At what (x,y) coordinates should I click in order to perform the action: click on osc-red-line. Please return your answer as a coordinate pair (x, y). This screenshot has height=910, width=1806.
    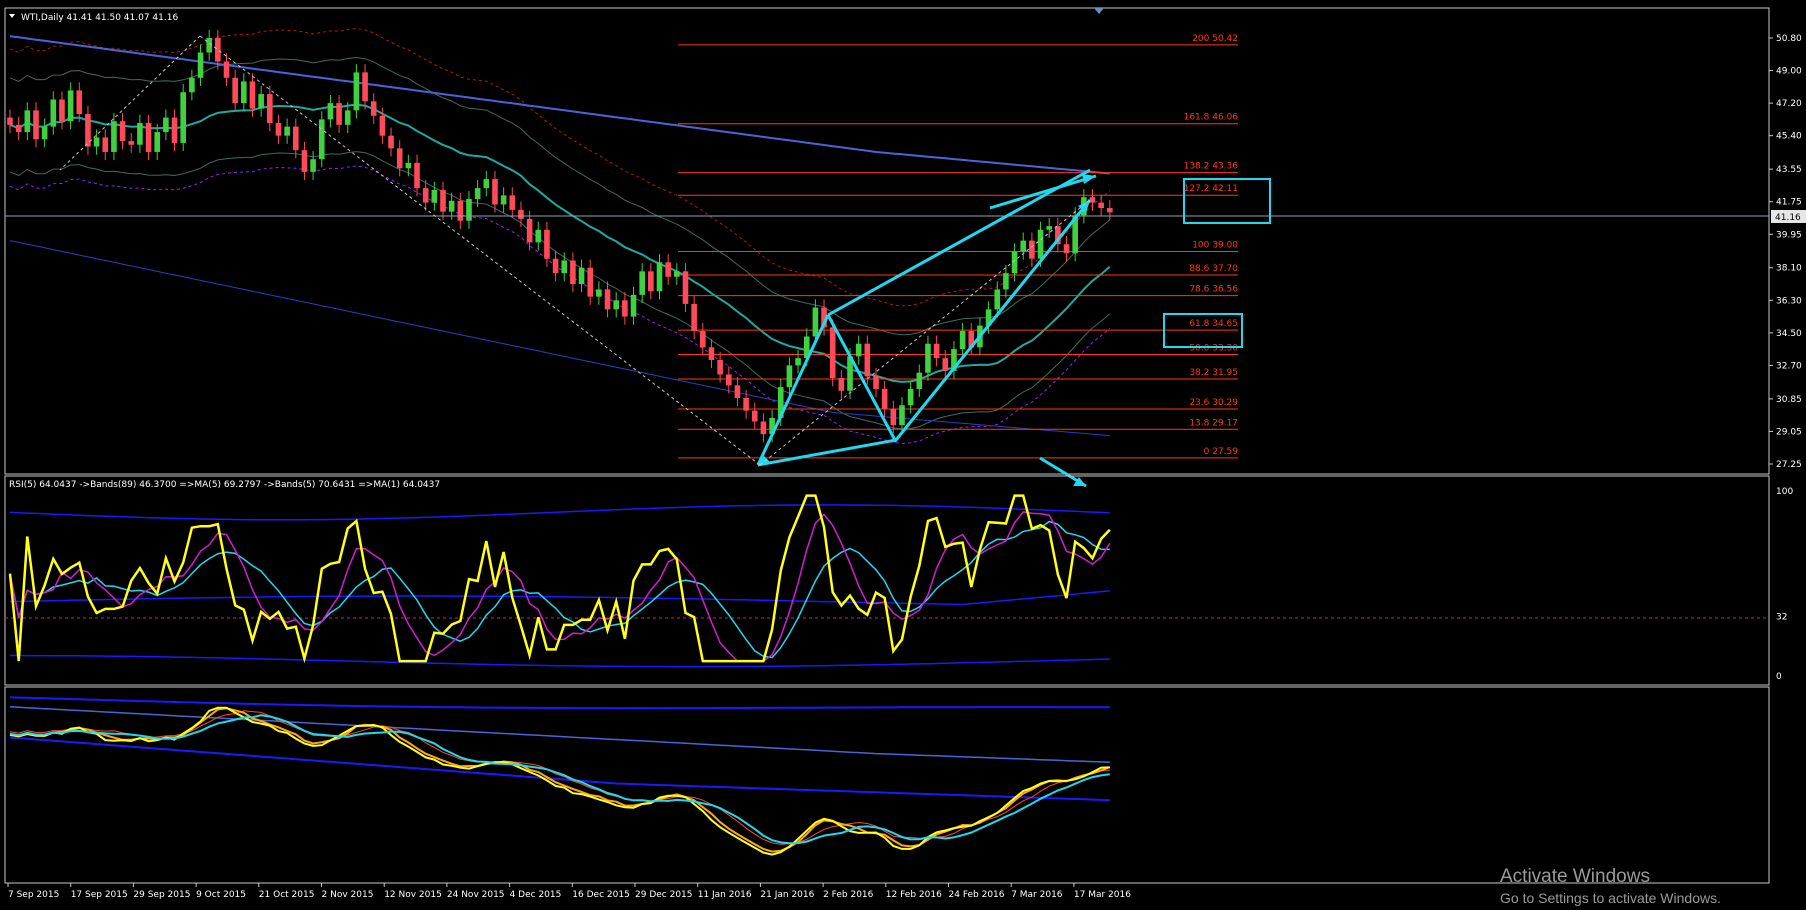
    Looking at the image, I should click on (559, 777).